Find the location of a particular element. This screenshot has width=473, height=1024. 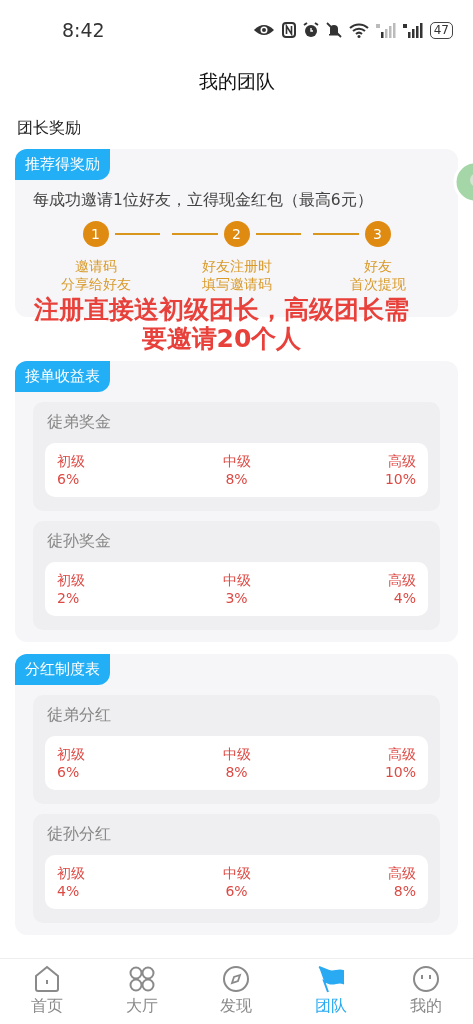

card-tag: 推荐得奖励 is located at coordinates (62, 164).